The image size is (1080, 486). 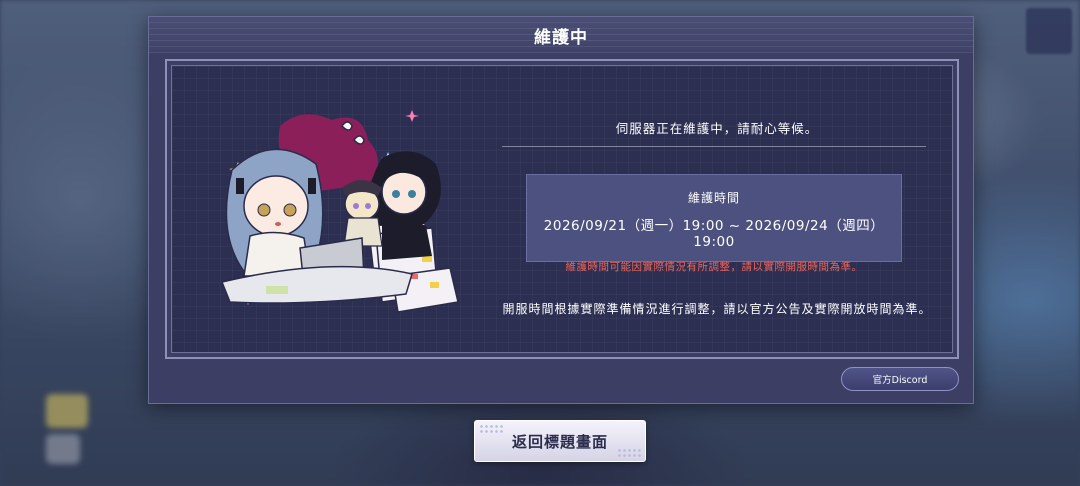 I want to click on dialog-header: 維護中, so click(x=561, y=35).